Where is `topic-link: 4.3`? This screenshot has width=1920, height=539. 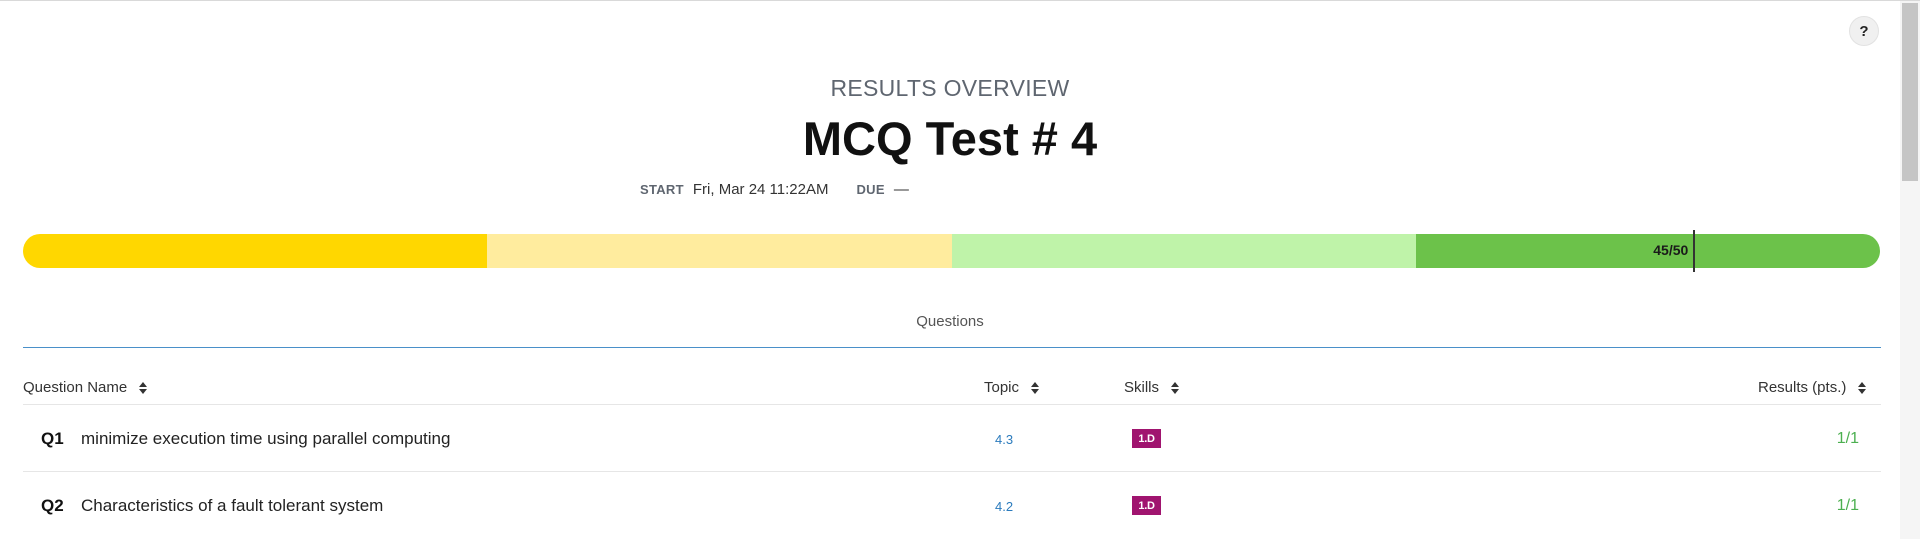
topic-link: 4.3 is located at coordinates (1004, 439).